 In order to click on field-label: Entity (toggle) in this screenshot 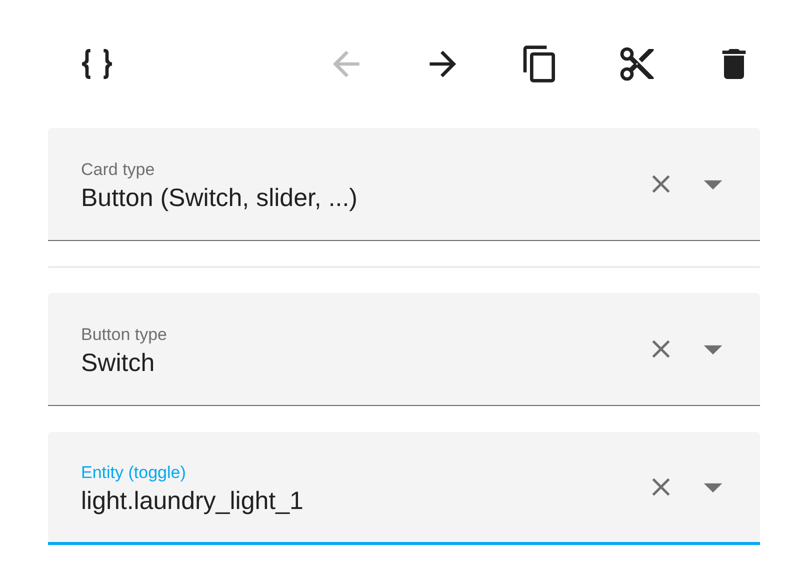, I will do `click(134, 473)`.